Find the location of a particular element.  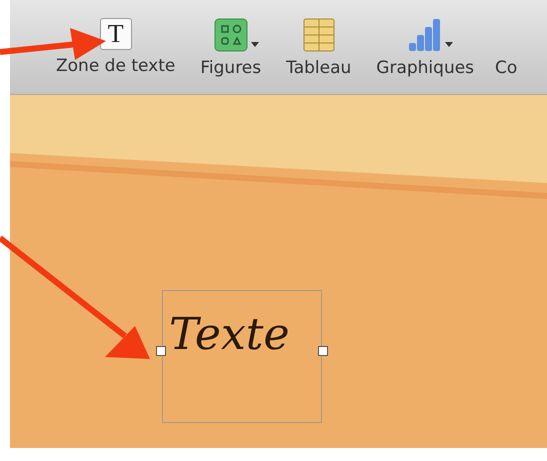

text-box-text: Texte is located at coordinates (229, 334).